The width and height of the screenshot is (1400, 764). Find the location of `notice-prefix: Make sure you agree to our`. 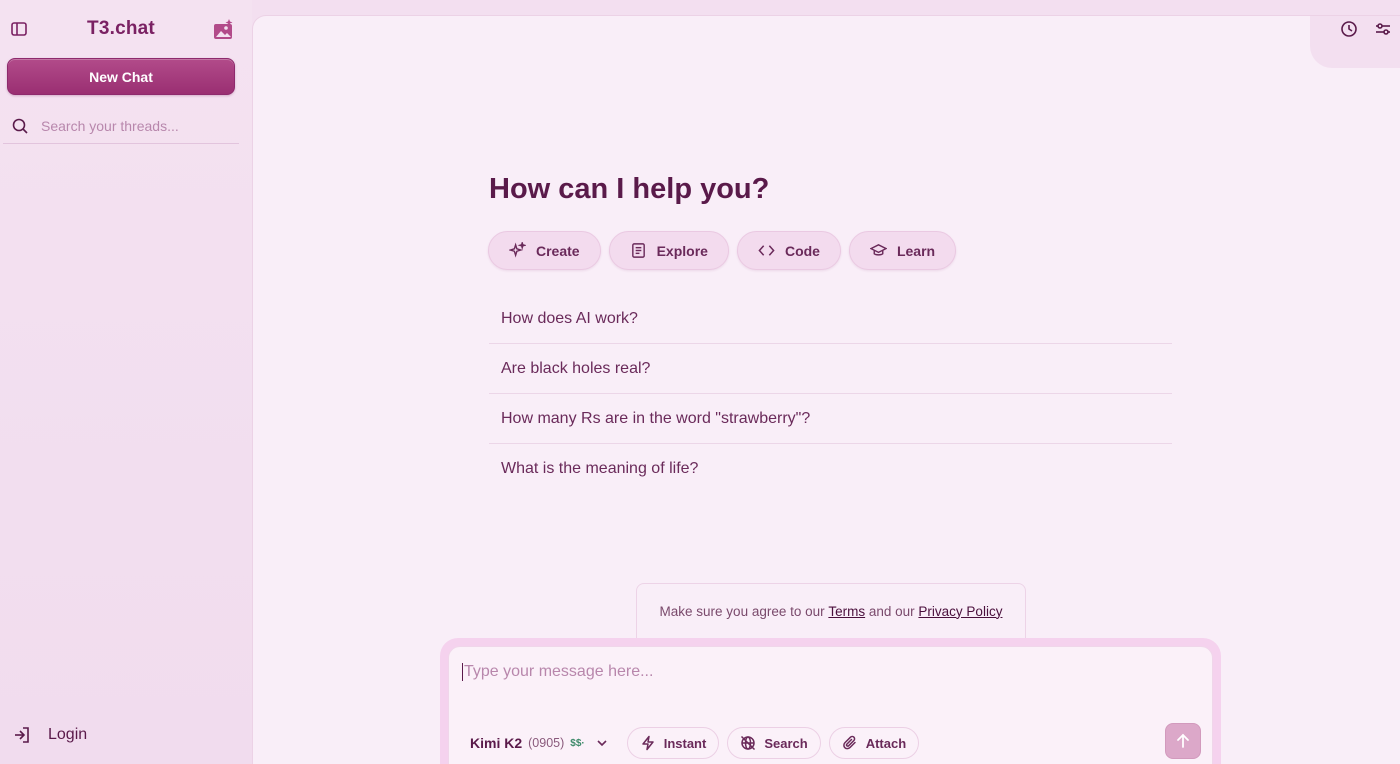

notice-prefix: Make sure you agree to our is located at coordinates (744, 611).